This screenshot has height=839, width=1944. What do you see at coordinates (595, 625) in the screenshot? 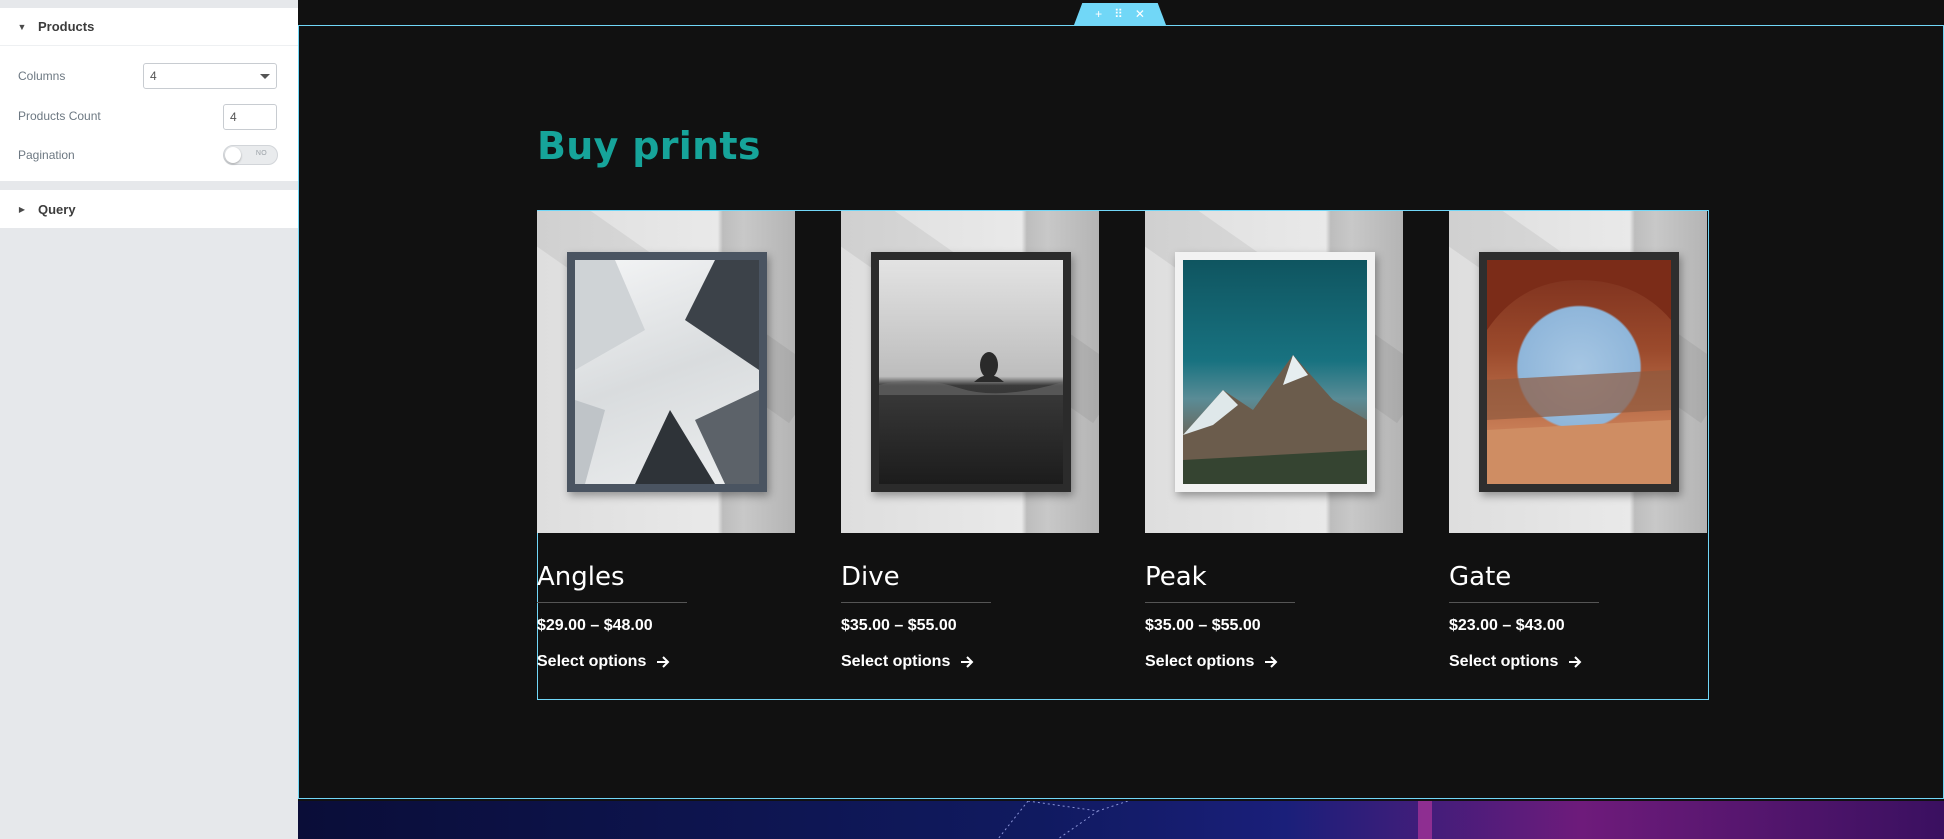
I see `product-price: $29.00 – $48.00` at bounding box center [595, 625].